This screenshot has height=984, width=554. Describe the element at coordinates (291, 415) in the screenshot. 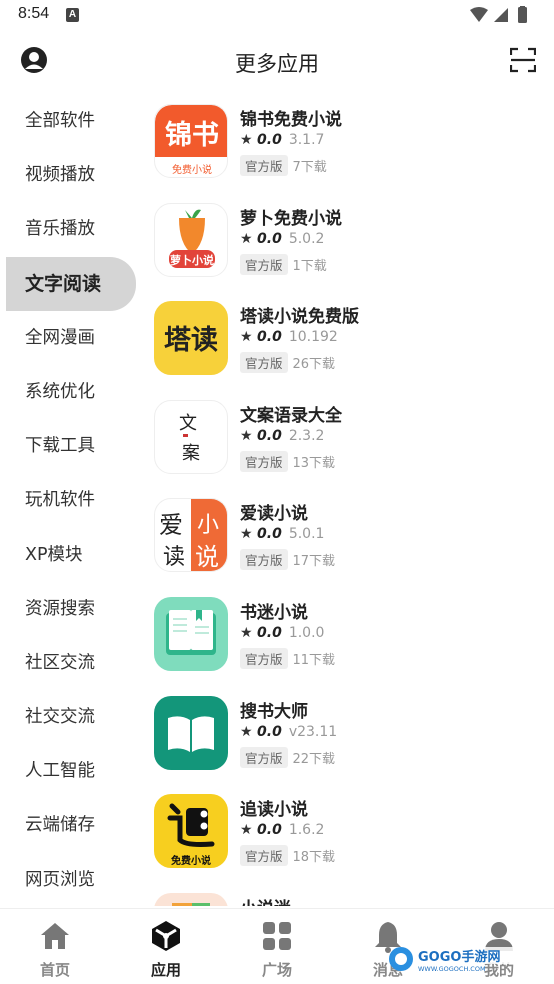

I see `app-name: 文案语录大全` at that location.